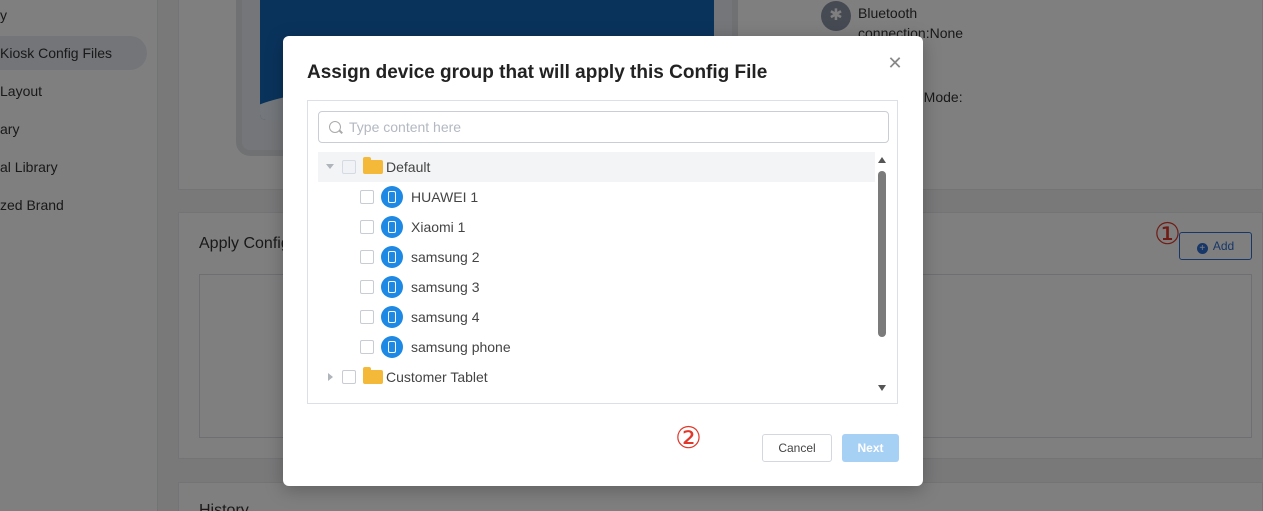  Describe the element at coordinates (335, 127) in the screenshot. I see `search-icon` at that location.